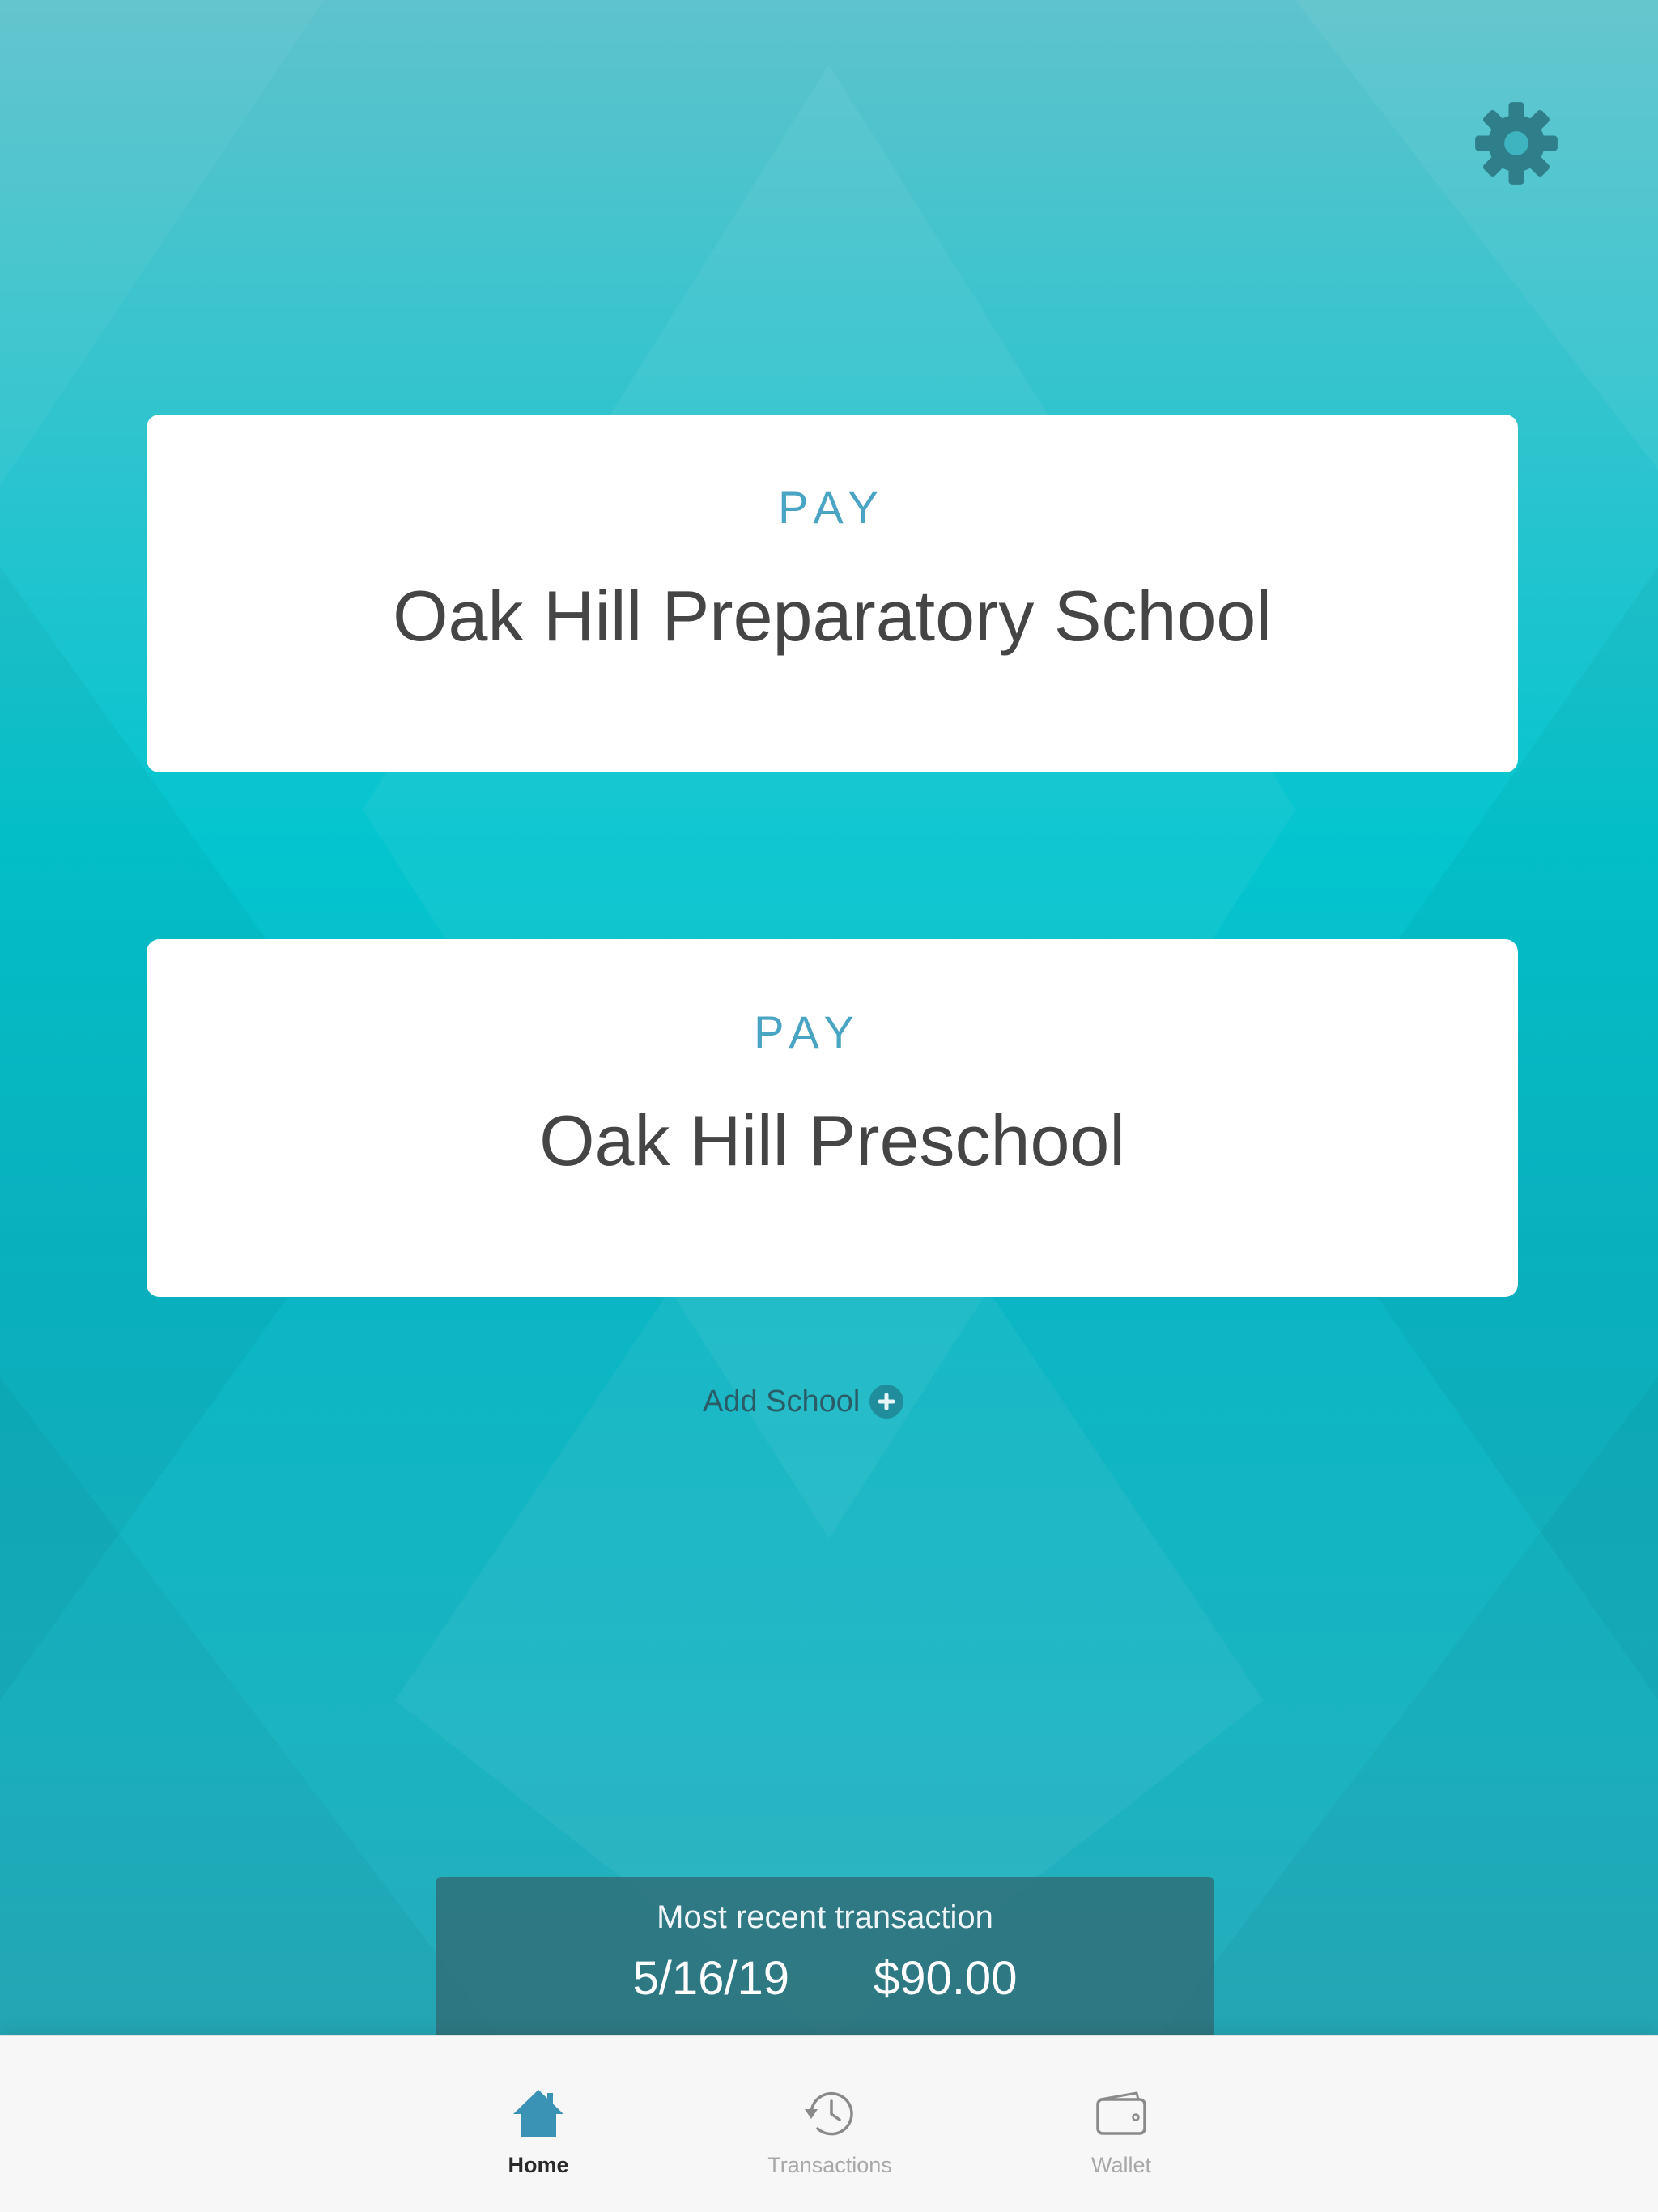 Image resolution: width=1658 pixels, height=2212 pixels. What do you see at coordinates (832, 616) in the screenshot?
I see `school-name: Oak Hill Preparatory School` at bounding box center [832, 616].